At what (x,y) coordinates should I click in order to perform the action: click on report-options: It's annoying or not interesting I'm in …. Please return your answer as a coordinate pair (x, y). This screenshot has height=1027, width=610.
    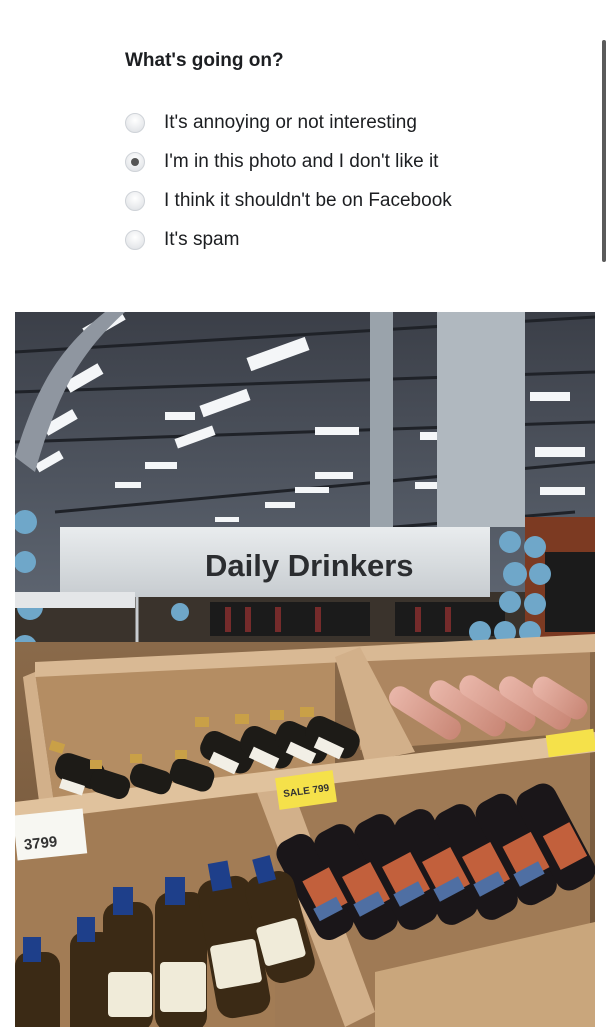
    Looking at the image, I should click on (288, 181).